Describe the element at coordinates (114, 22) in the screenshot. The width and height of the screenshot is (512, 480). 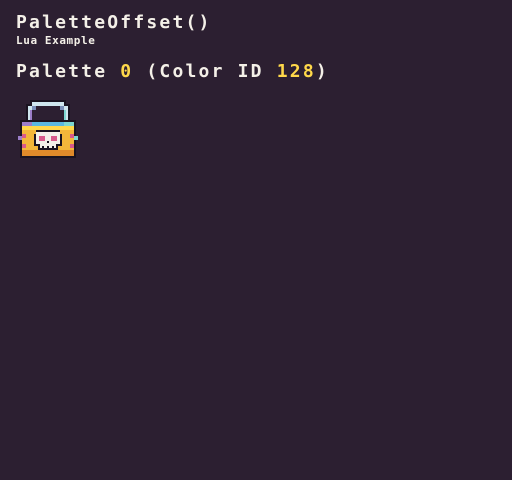
I see `page-title: PaletteOffset()` at that location.